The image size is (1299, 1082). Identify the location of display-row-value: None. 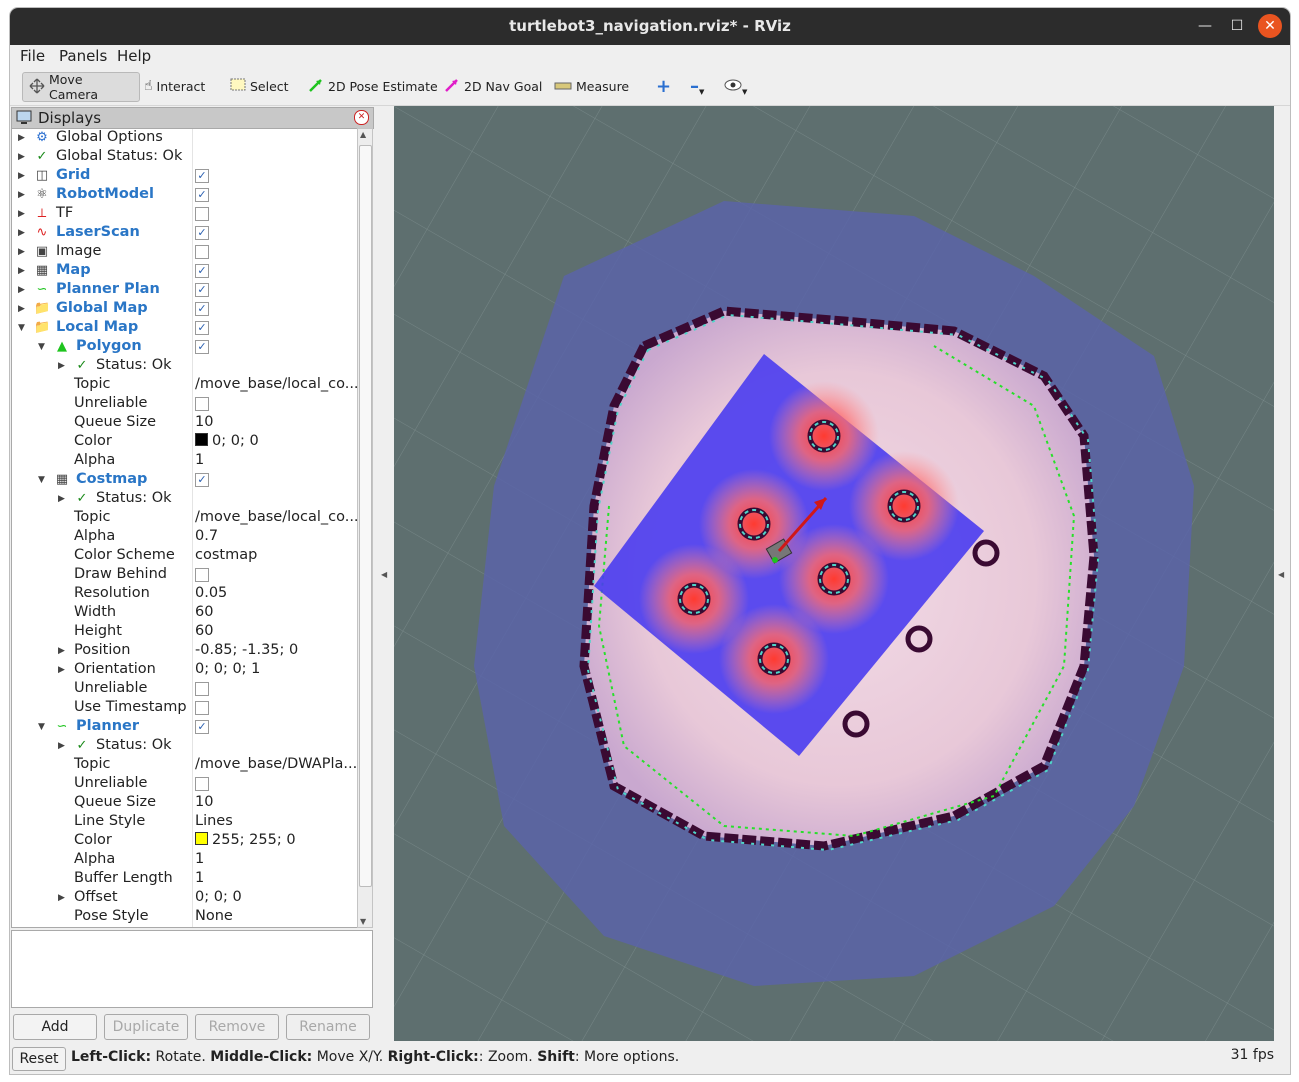
(214, 916).